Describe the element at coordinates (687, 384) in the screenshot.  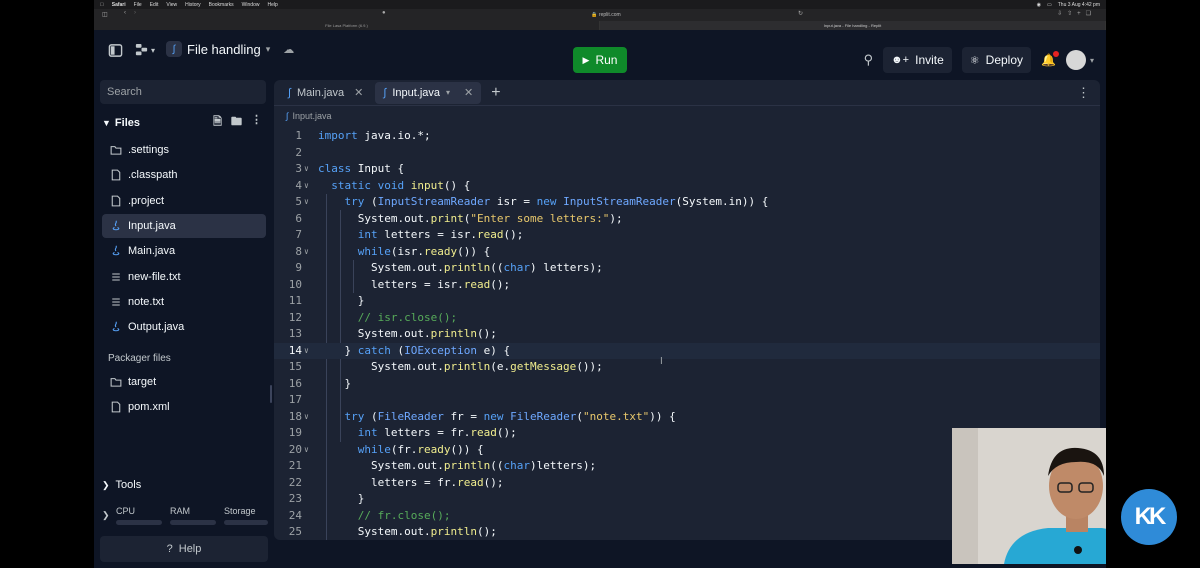
I see `code-line: 16 }` at that location.